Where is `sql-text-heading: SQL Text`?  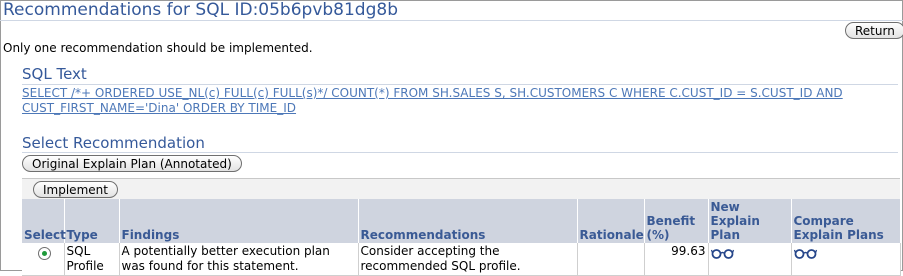
sql-text-heading: SQL Text is located at coordinates (54, 74).